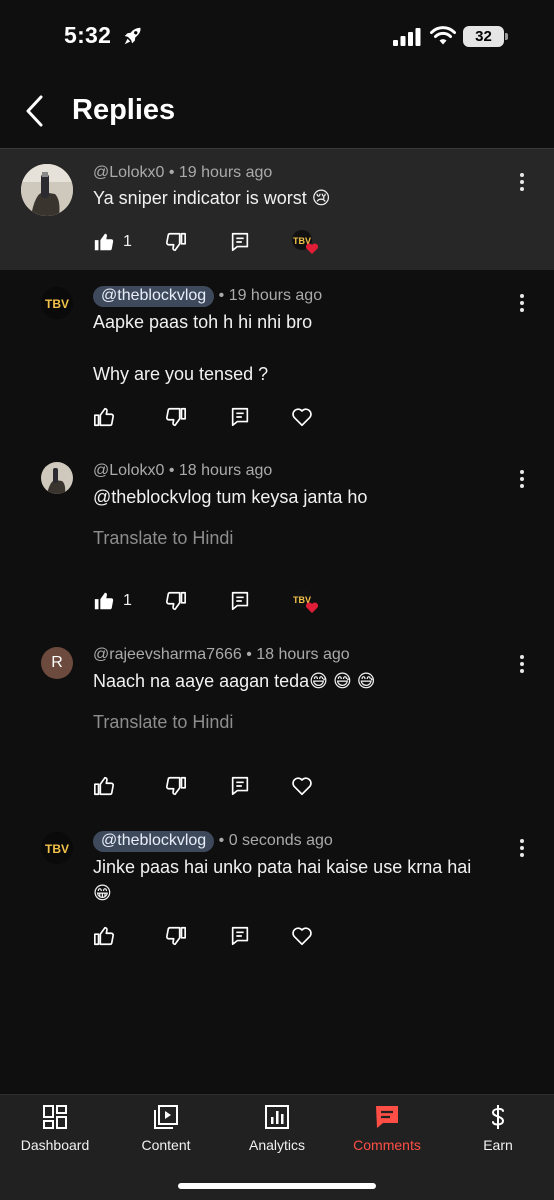  What do you see at coordinates (277, 1128) in the screenshot?
I see `nav-analytics: Analytics` at bounding box center [277, 1128].